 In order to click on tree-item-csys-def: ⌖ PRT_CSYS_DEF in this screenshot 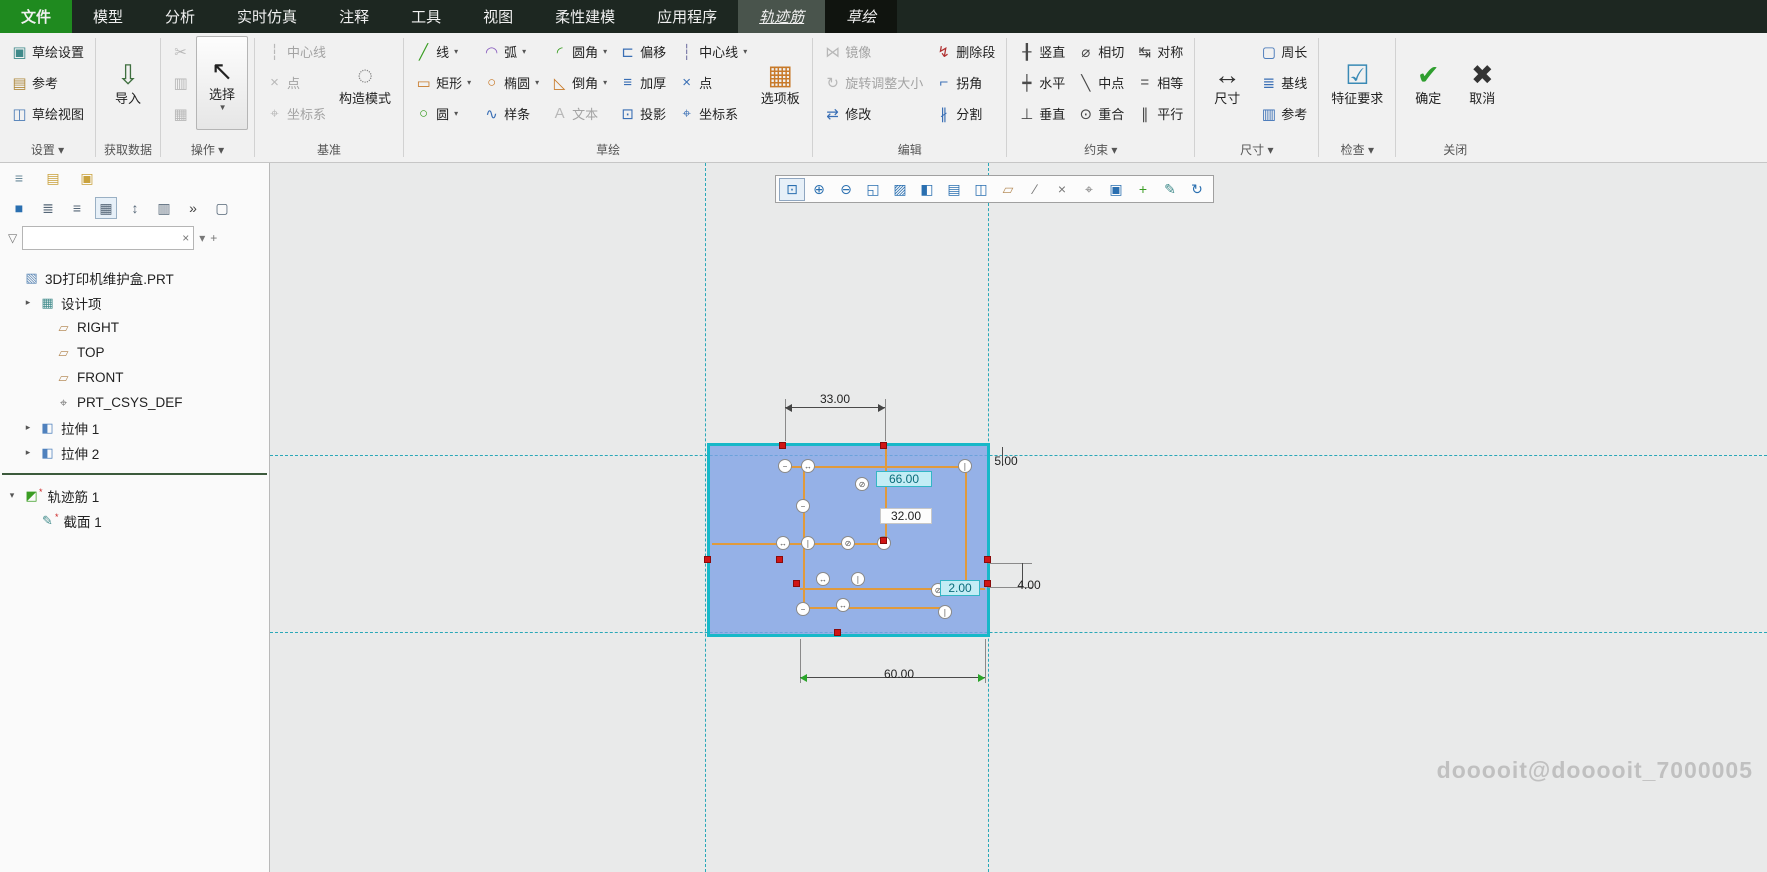, I will do `click(134, 402)`.